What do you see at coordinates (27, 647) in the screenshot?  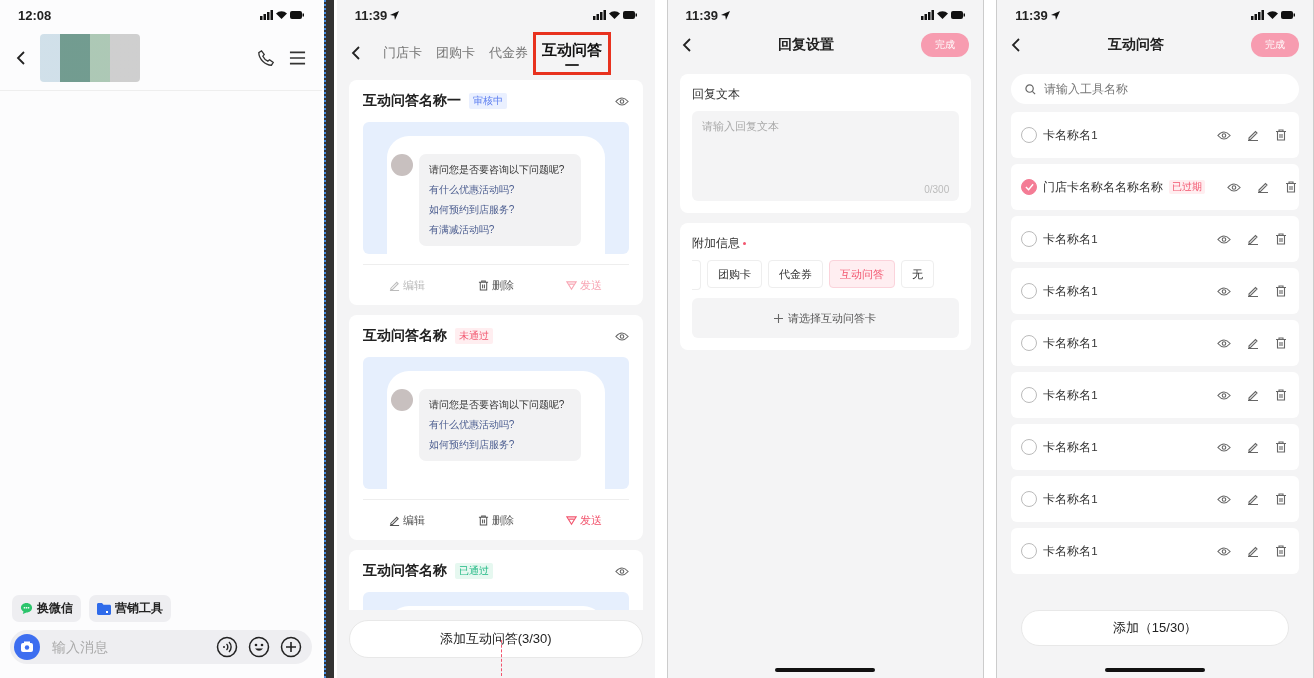 I see `camera-icon` at bounding box center [27, 647].